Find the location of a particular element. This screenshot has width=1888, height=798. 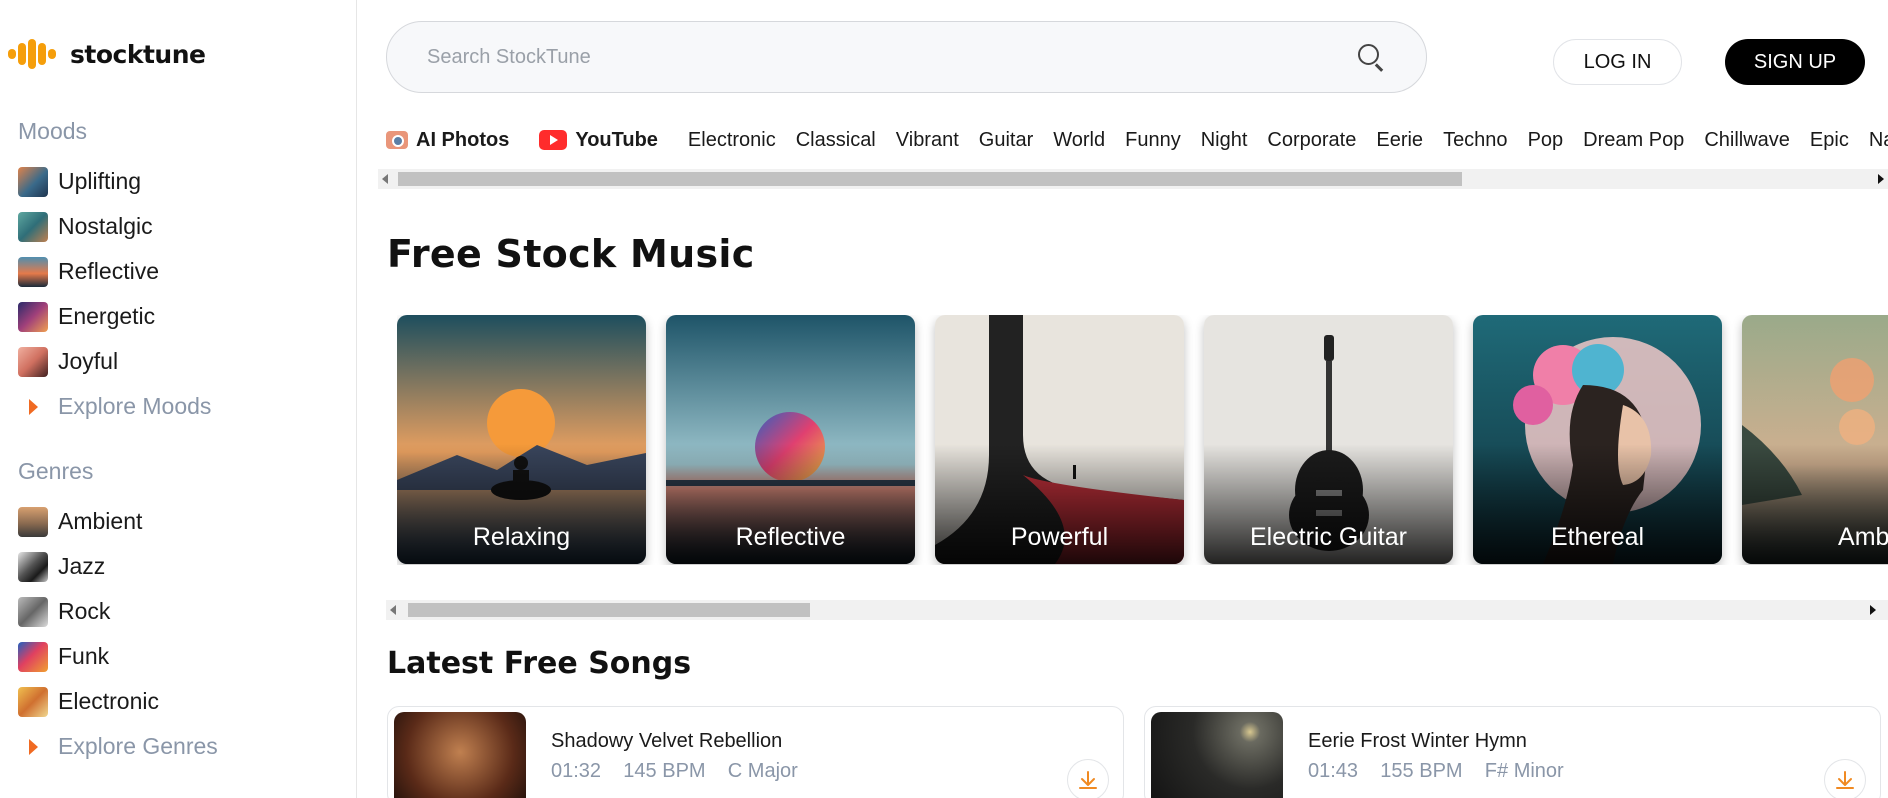

song-duration: 01:43 is located at coordinates (1333, 771).